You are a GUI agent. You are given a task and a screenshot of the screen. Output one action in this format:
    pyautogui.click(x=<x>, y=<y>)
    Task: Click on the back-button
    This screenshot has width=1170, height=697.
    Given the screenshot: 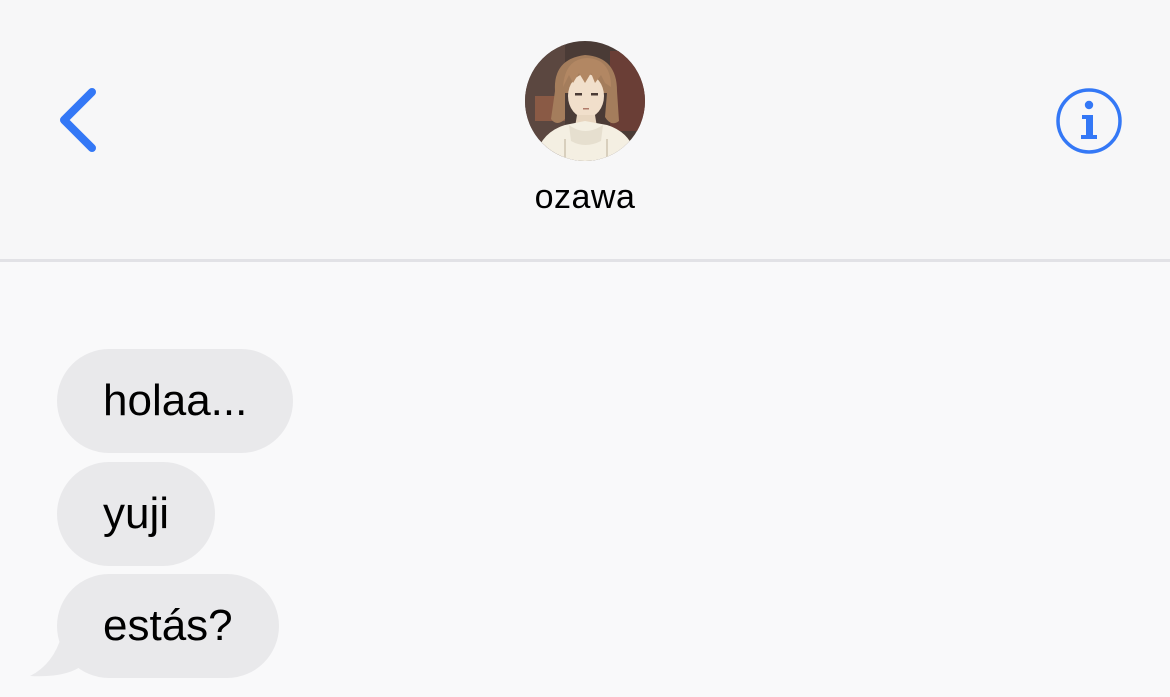 What is the action you would take?
    pyautogui.click(x=80, y=120)
    